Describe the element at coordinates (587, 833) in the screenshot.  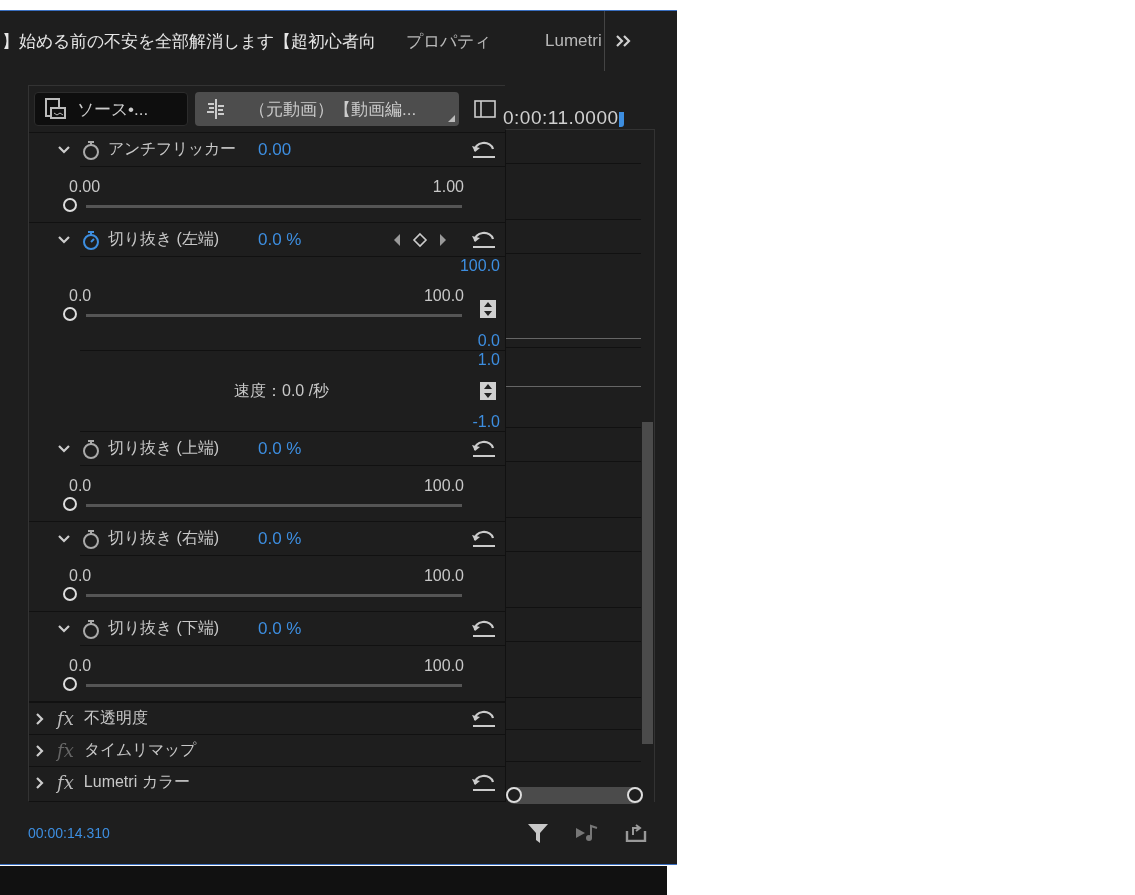
I see `play-audio-icon` at that location.